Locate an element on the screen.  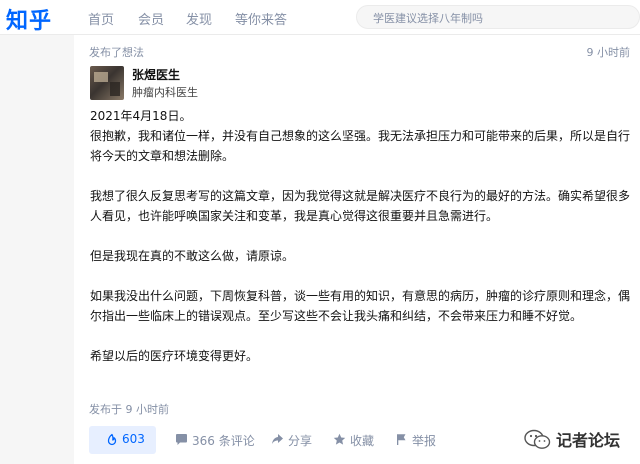
like-button: 603 is located at coordinates (122, 440).